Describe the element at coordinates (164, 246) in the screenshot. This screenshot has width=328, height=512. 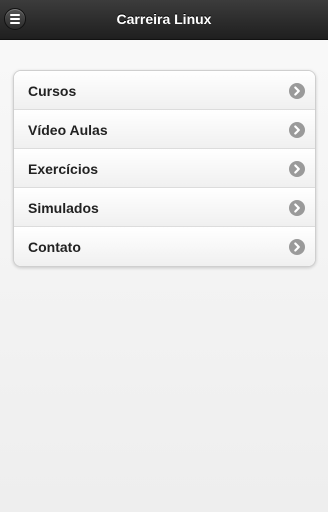
I see `nav-item-contato: Contato` at that location.